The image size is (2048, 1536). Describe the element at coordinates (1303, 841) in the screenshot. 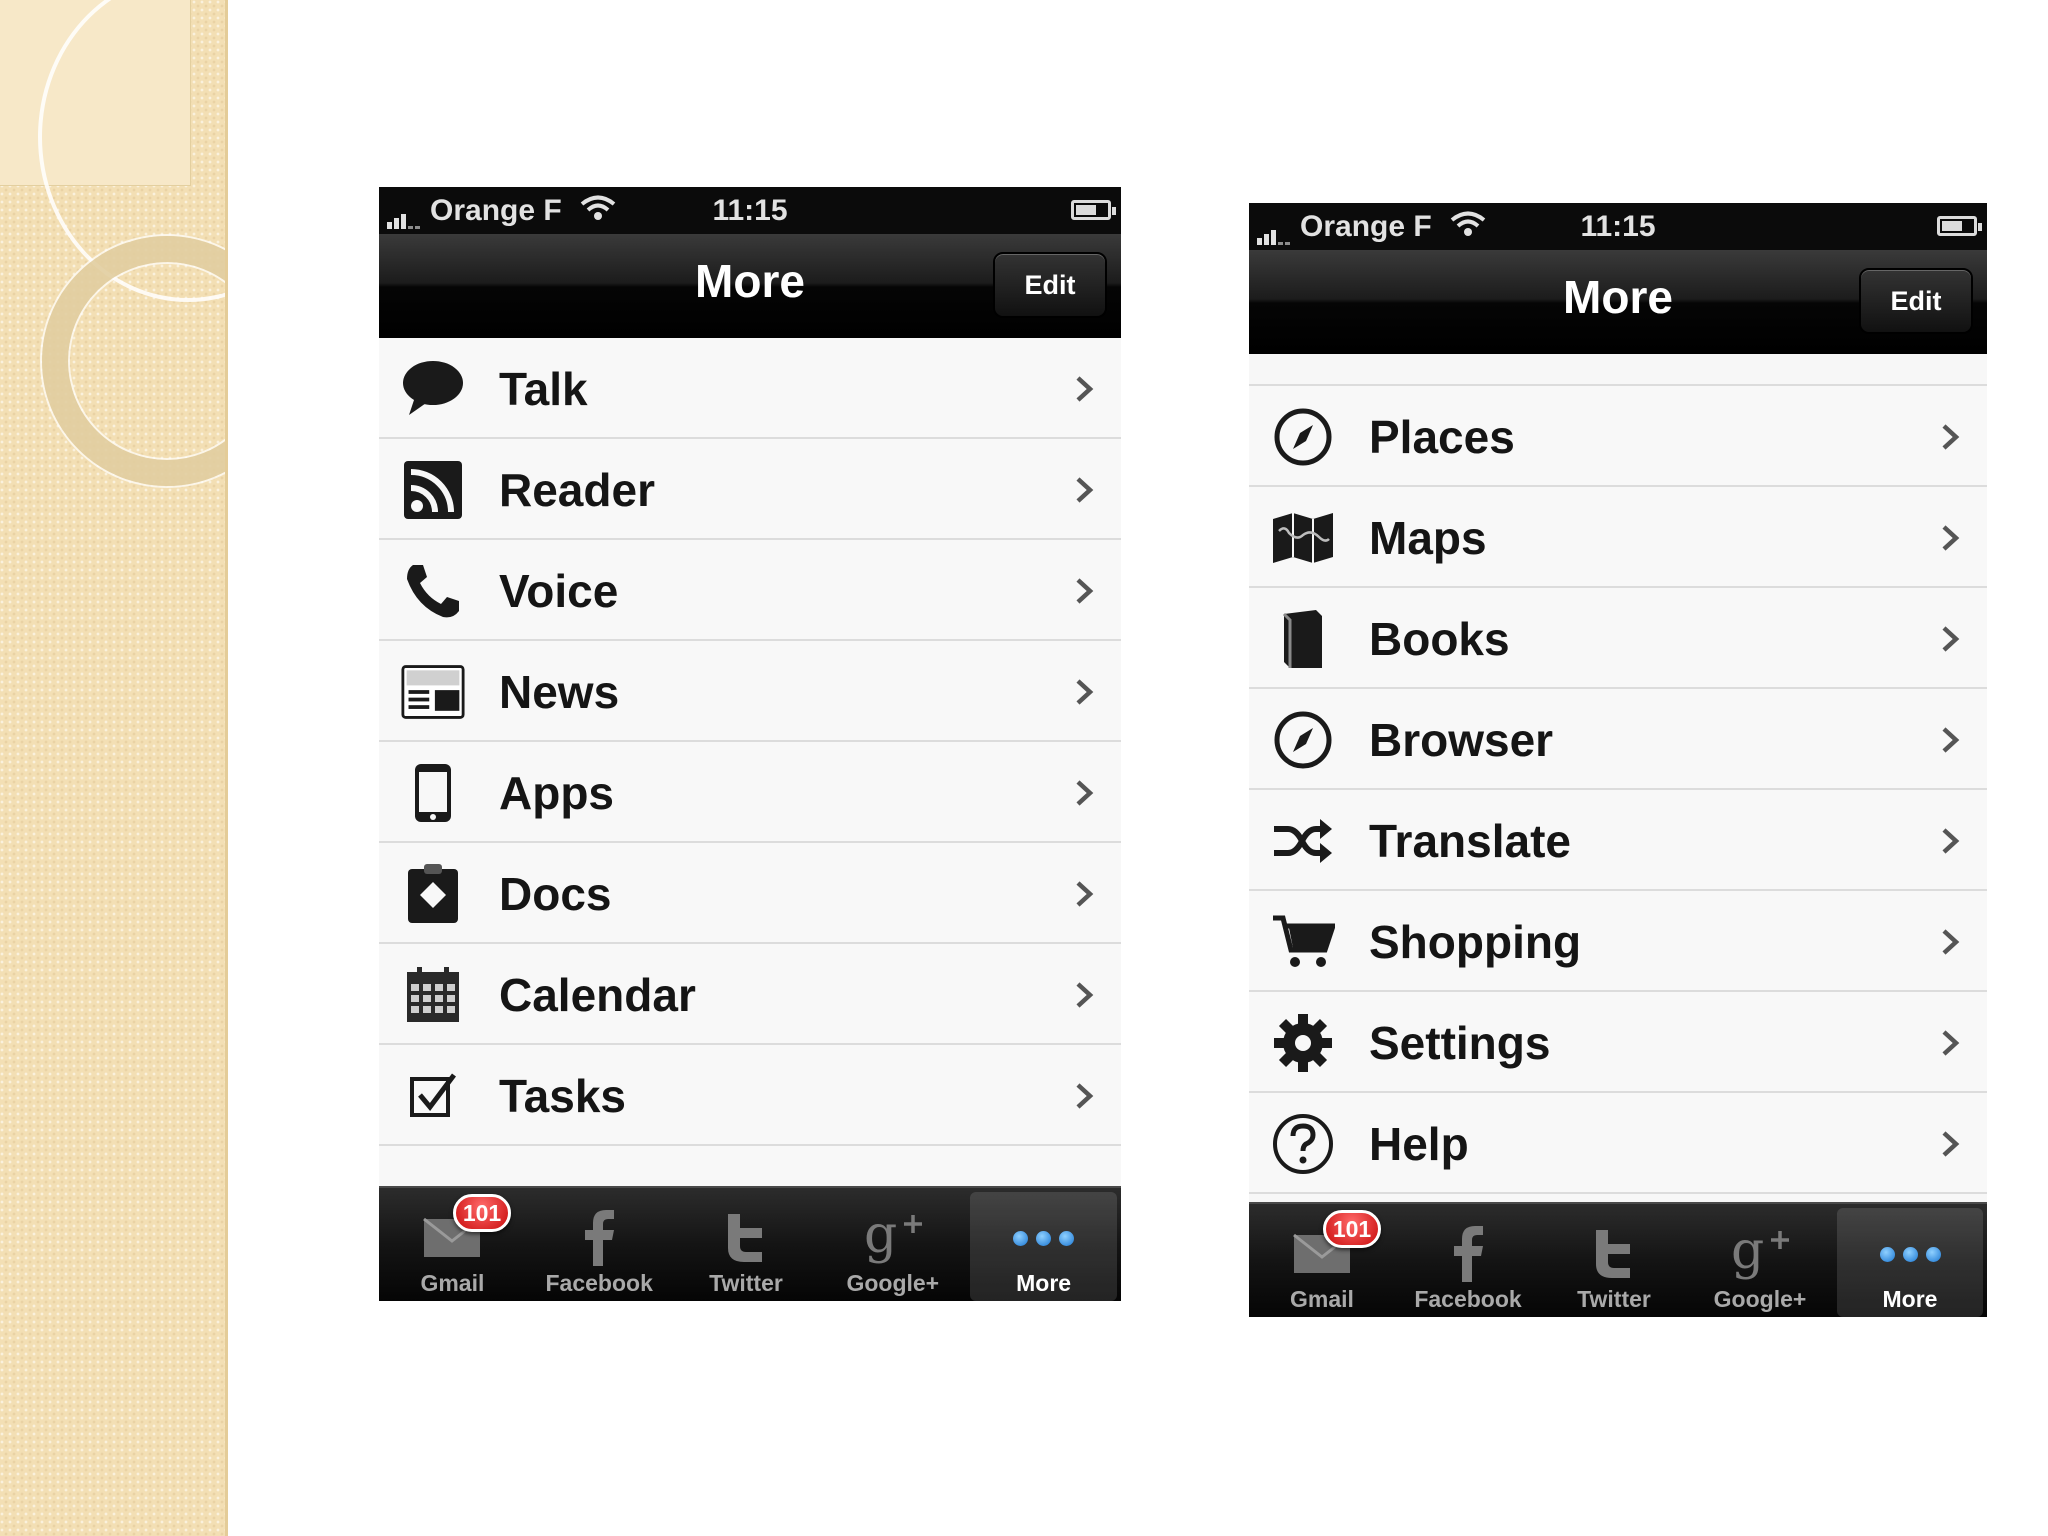

I see `shuffle-icon` at that location.